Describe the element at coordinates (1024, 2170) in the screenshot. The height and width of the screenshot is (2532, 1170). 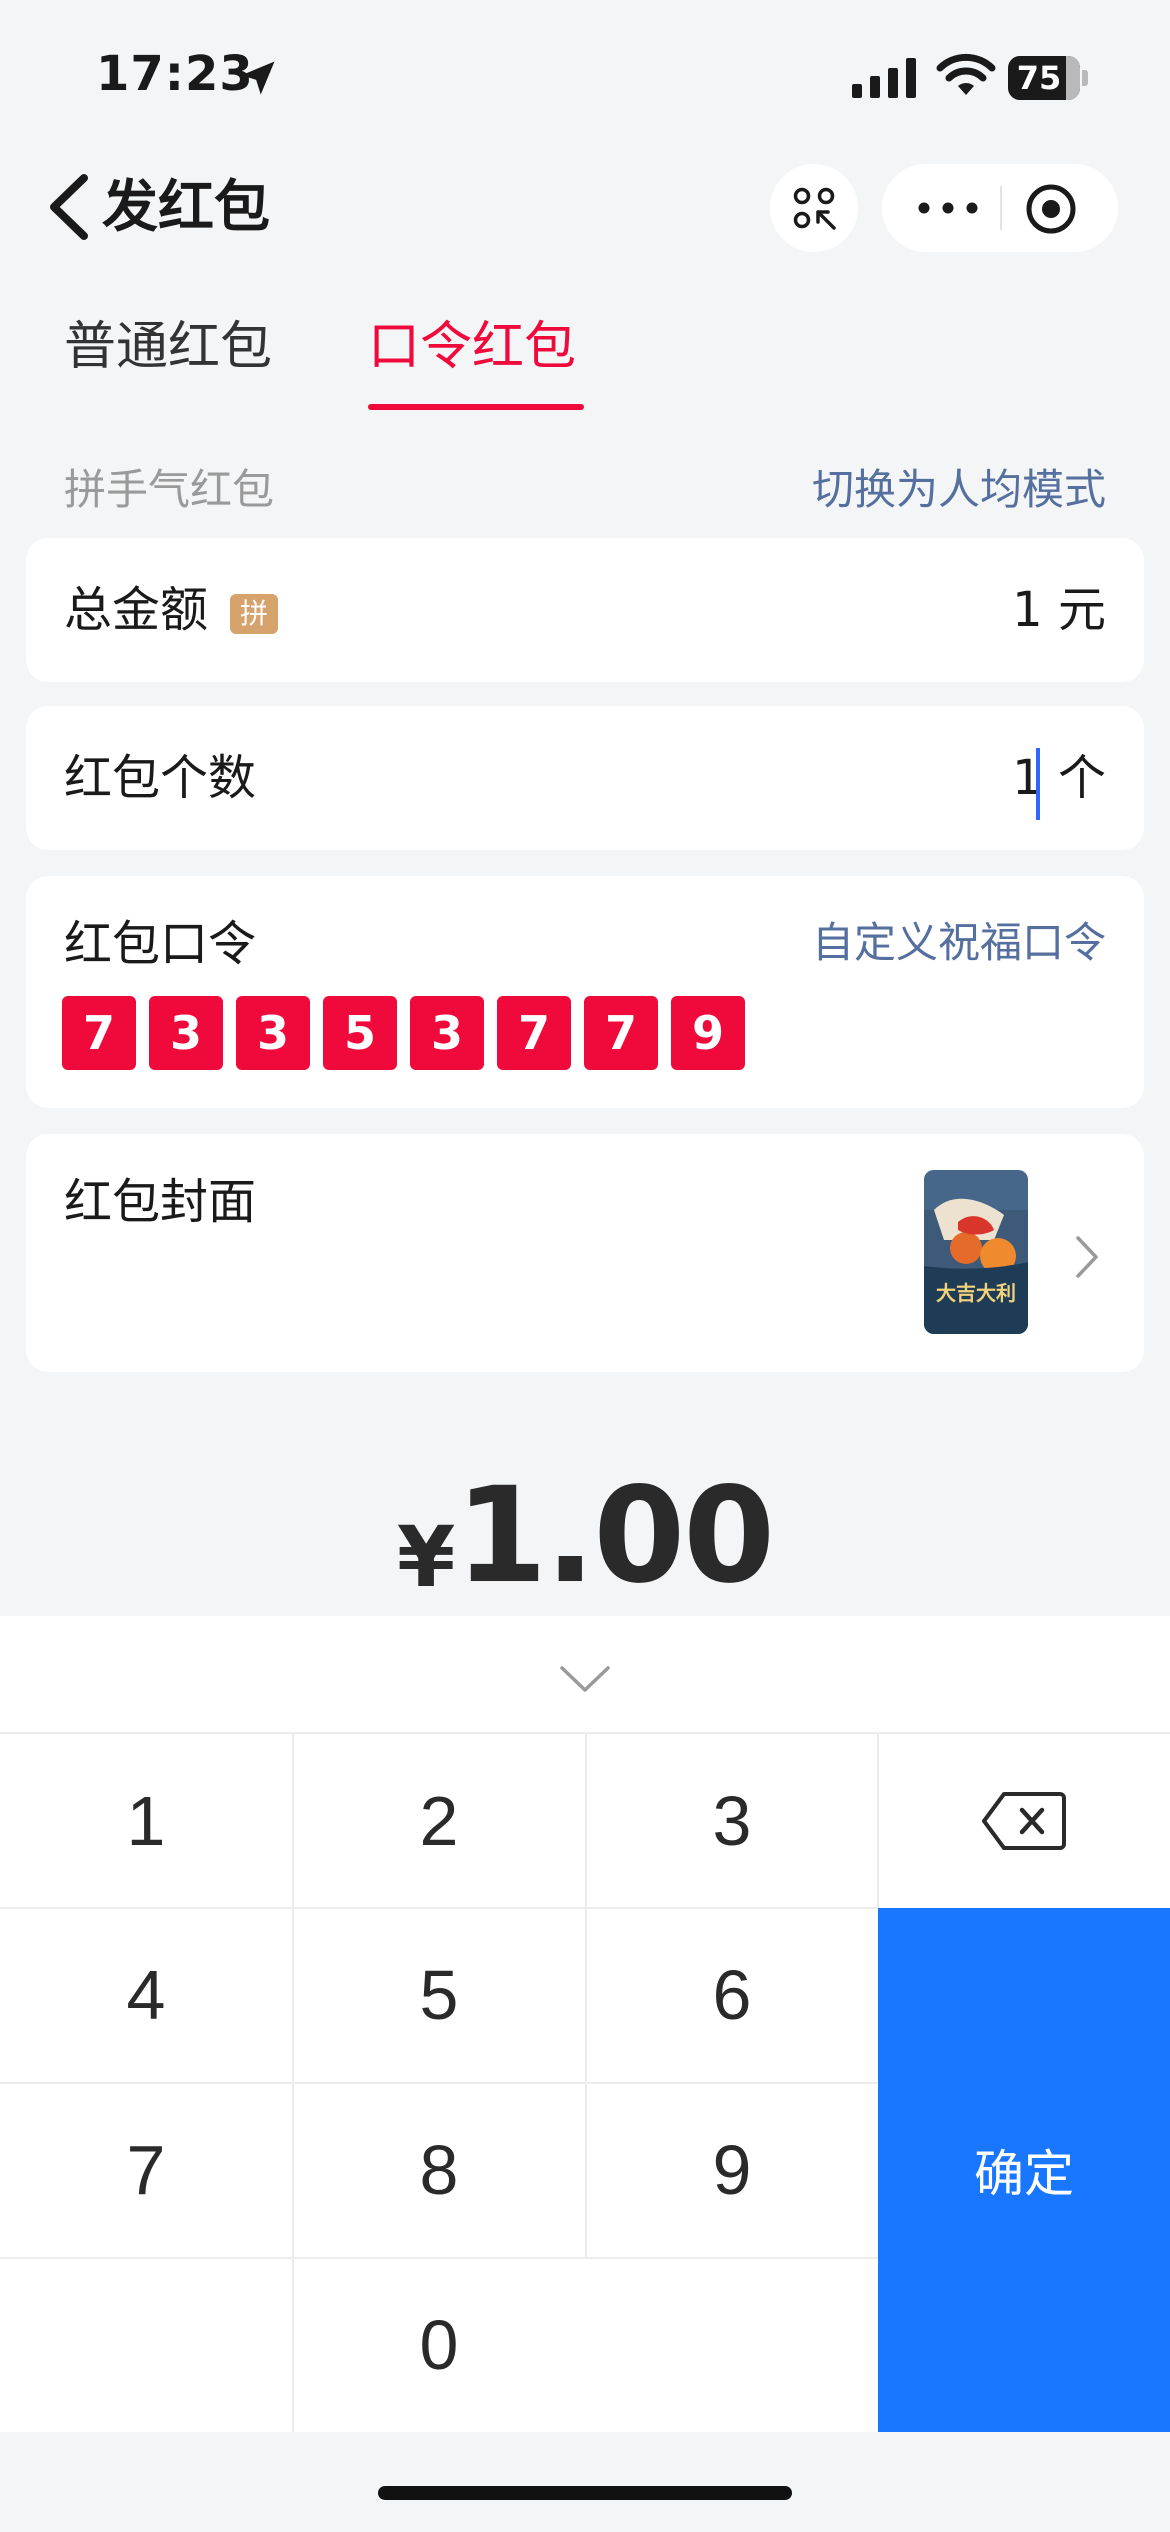
I see `confirm-button: 确定` at that location.